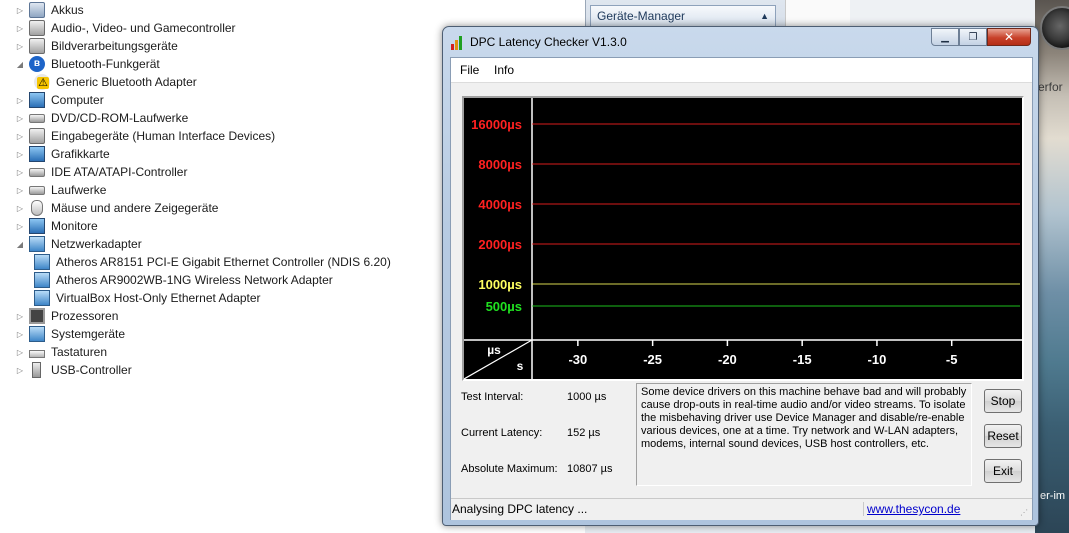 The image size is (1069, 533). I want to click on reset-button: Reset, so click(1003, 436).